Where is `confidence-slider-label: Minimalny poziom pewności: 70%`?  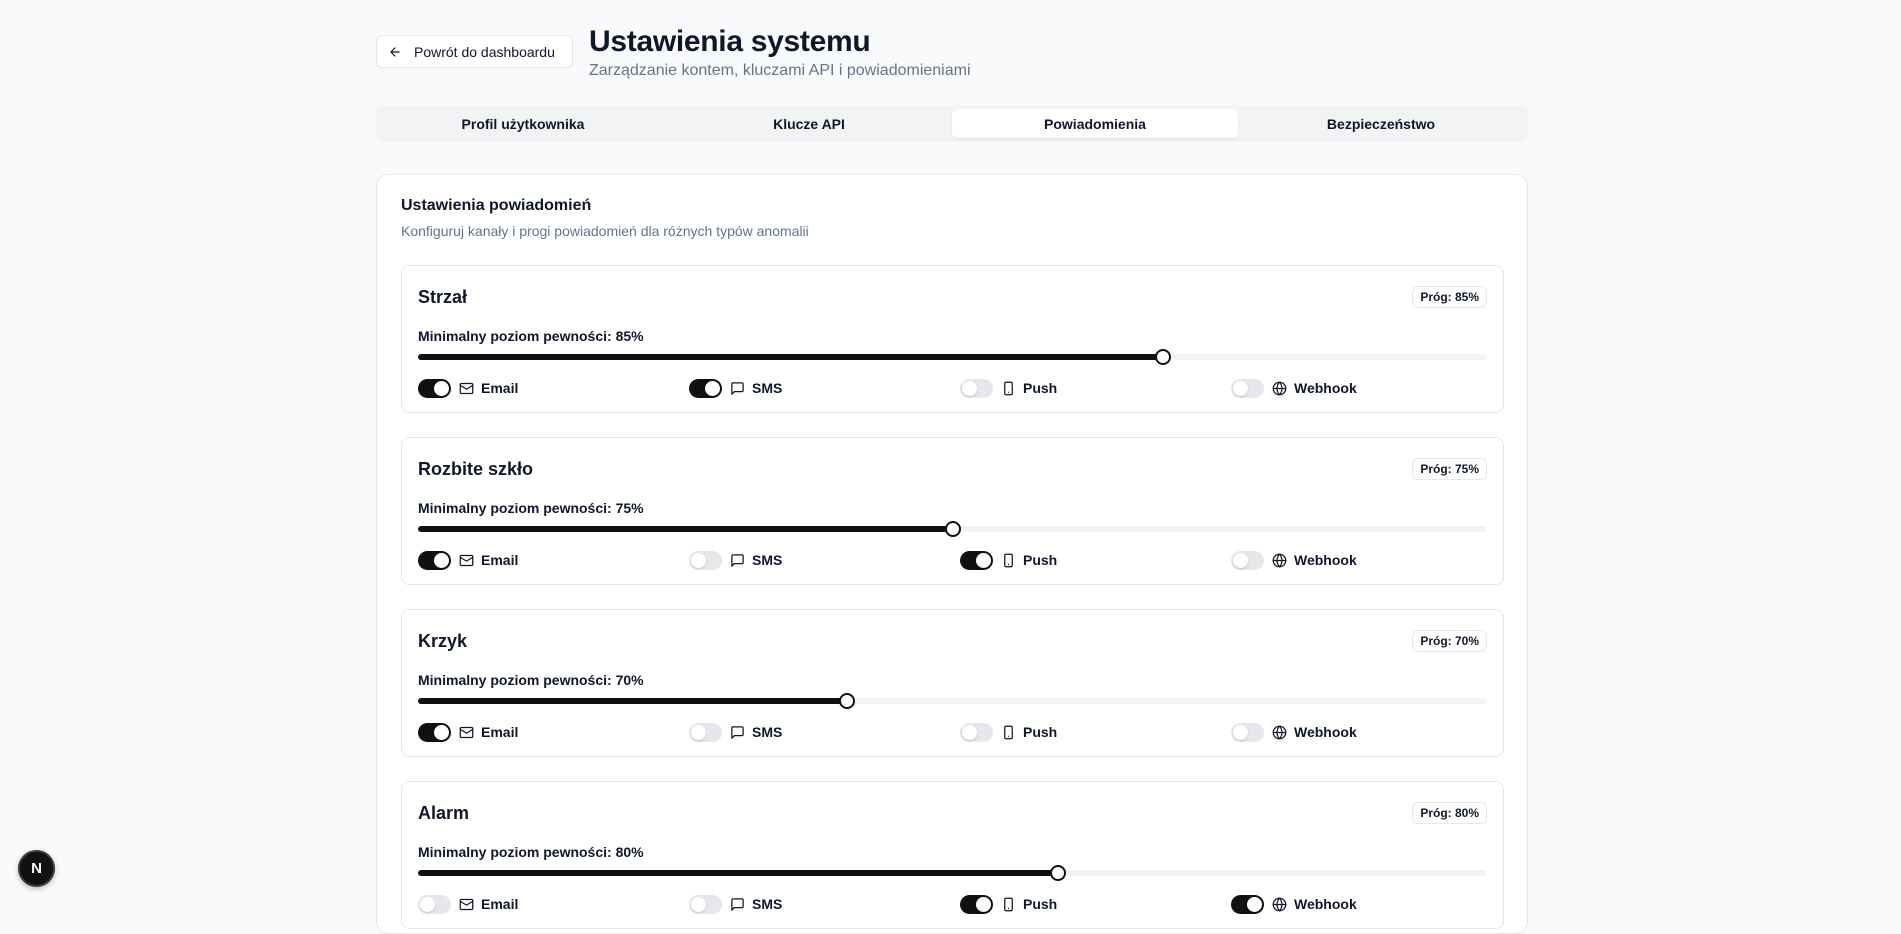
confidence-slider-label: Minimalny poziom pewności: 70% is located at coordinates (531, 680).